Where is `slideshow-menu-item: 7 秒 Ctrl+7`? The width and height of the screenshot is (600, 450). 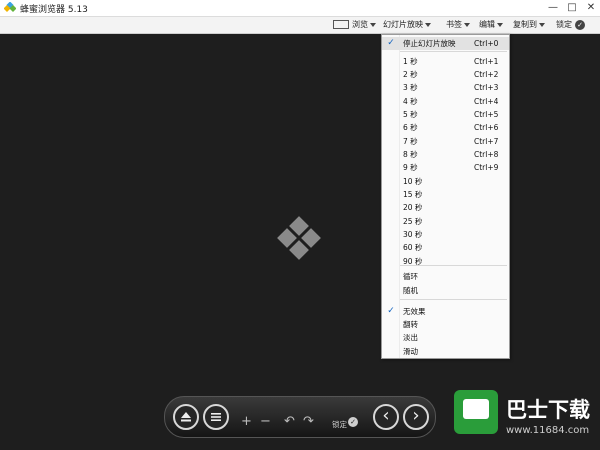
slideshow-menu-item: 7 秒 Ctrl+7 is located at coordinates (445, 141).